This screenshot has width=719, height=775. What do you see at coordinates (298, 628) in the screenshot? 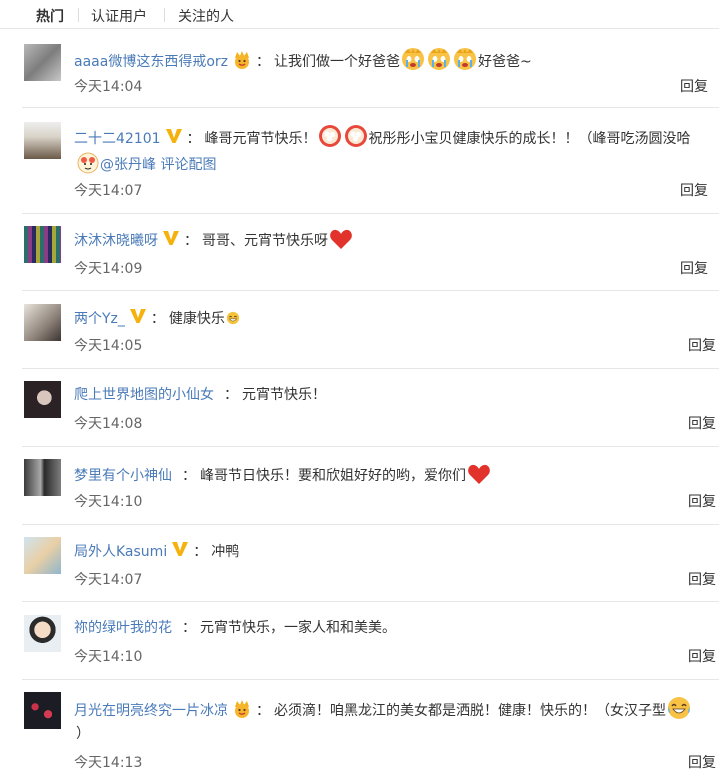
I see `comment-text: 元宵节快乐，一家人和和美美。` at bounding box center [298, 628].